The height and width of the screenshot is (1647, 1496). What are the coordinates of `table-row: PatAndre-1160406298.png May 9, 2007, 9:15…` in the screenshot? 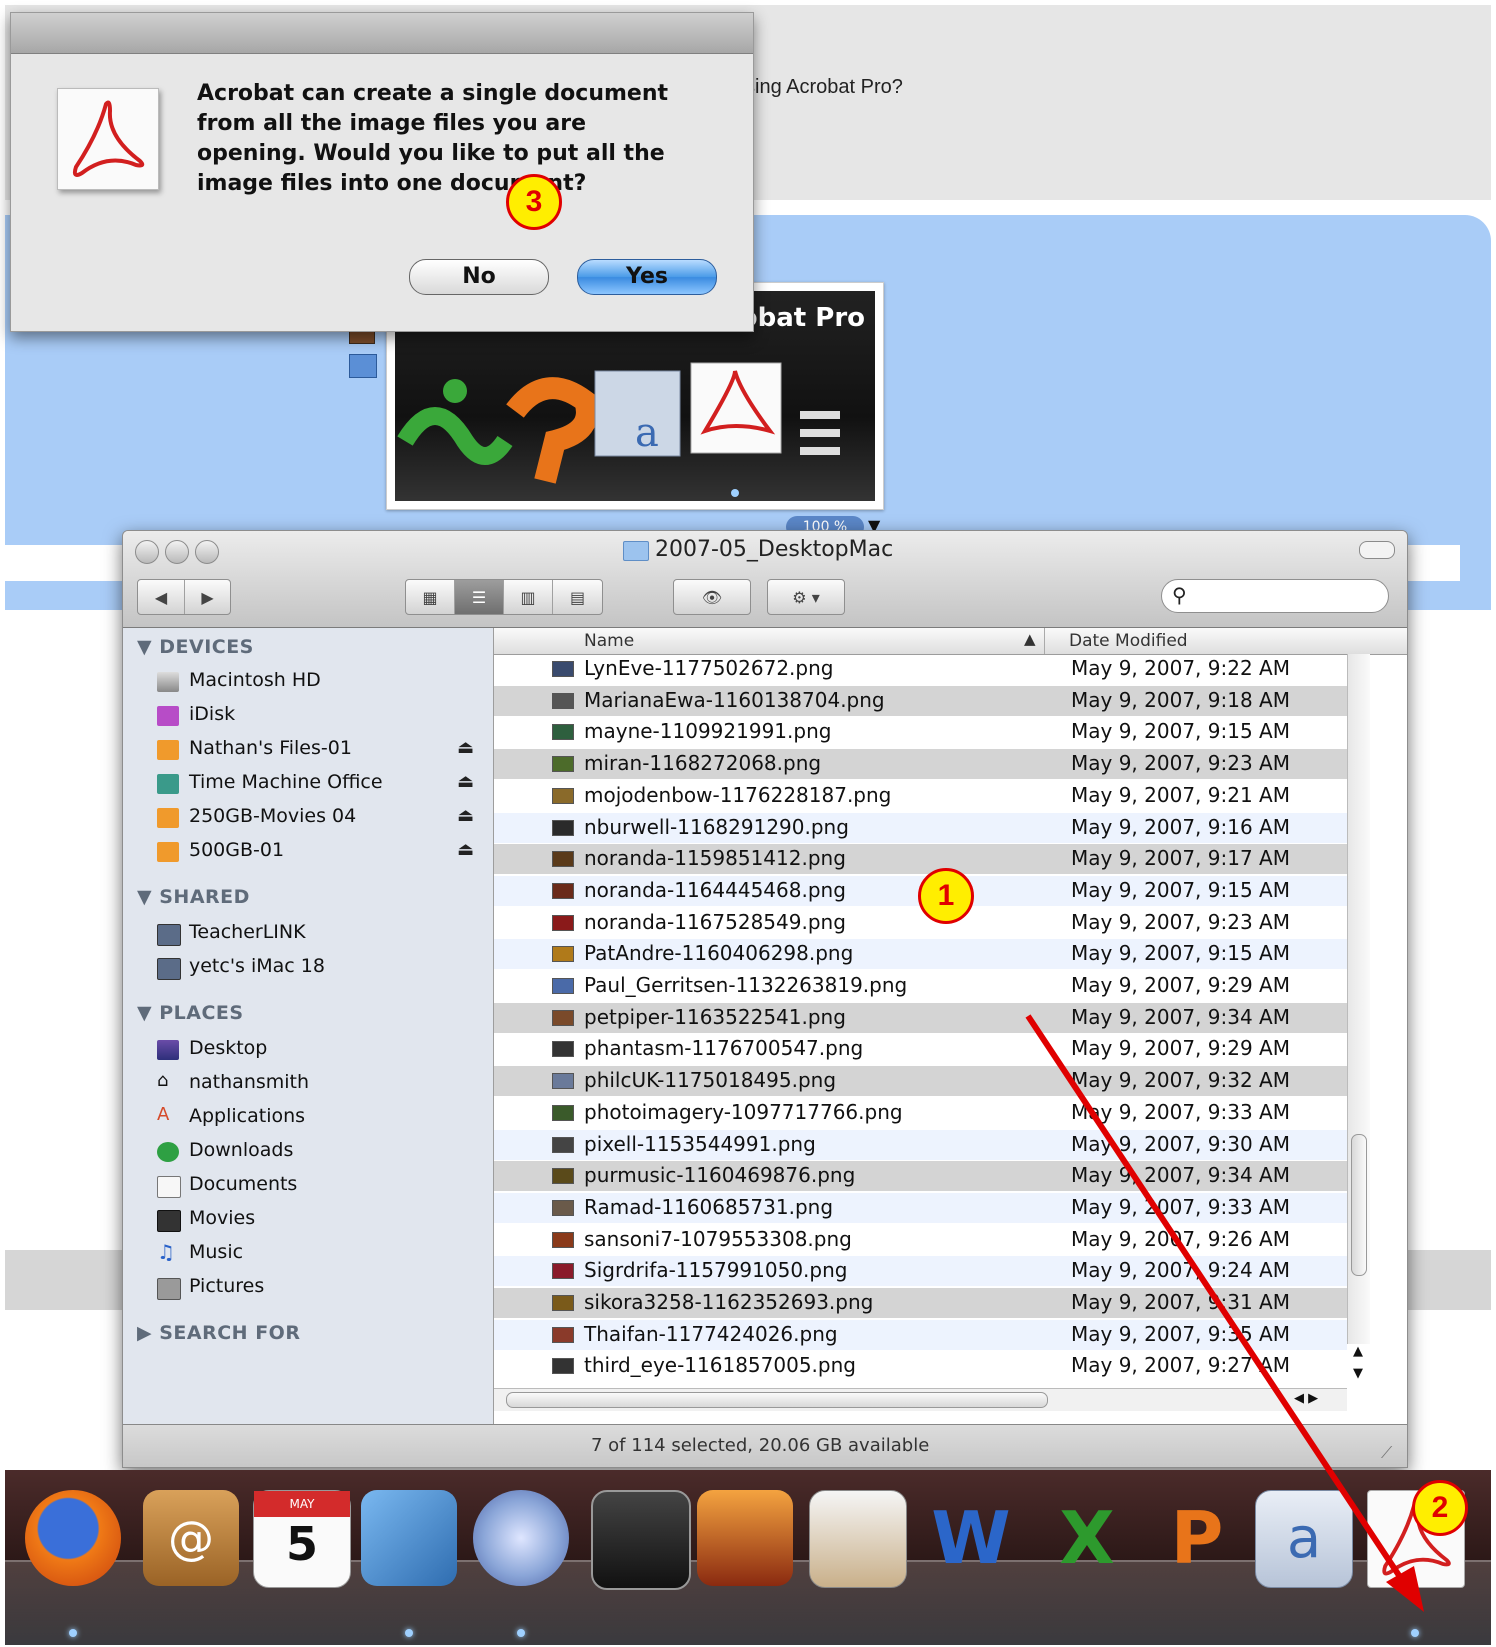 It's located at (920, 954).